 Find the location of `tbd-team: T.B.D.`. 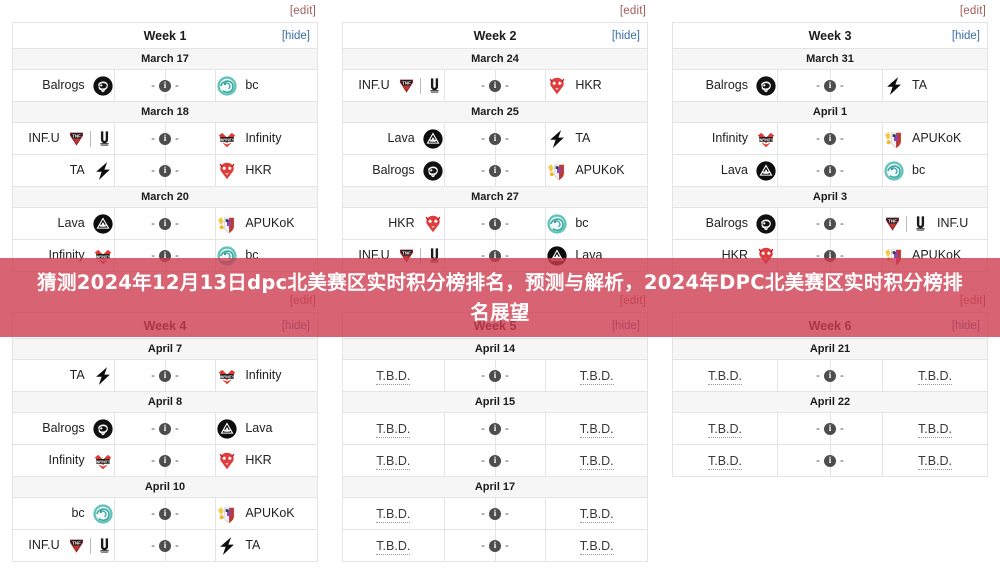

tbd-team: T.B.D. is located at coordinates (393, 376).